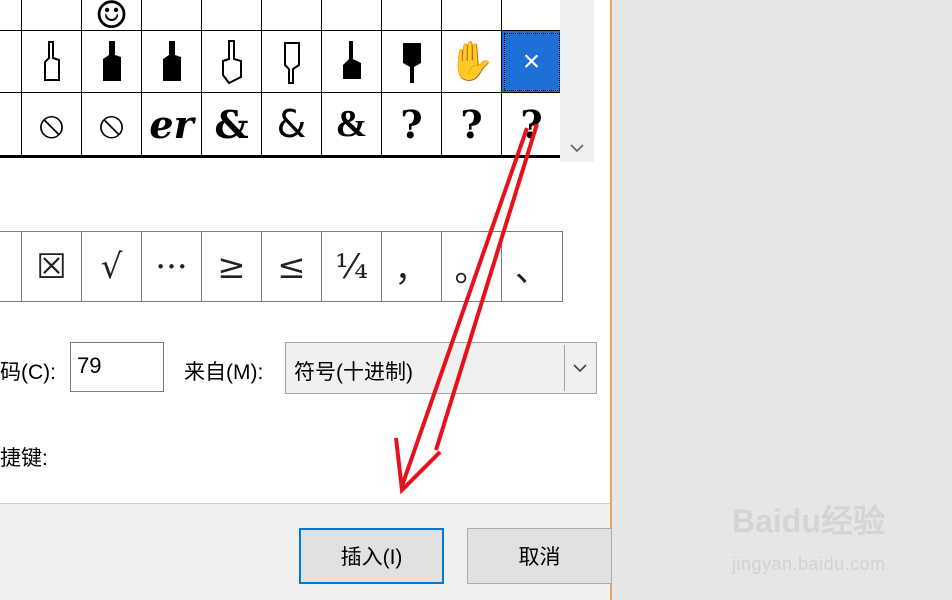  Describe the element at coordinates (532, 62) in the screenshot. I see `selected-symbol-cell: ×` at that location.